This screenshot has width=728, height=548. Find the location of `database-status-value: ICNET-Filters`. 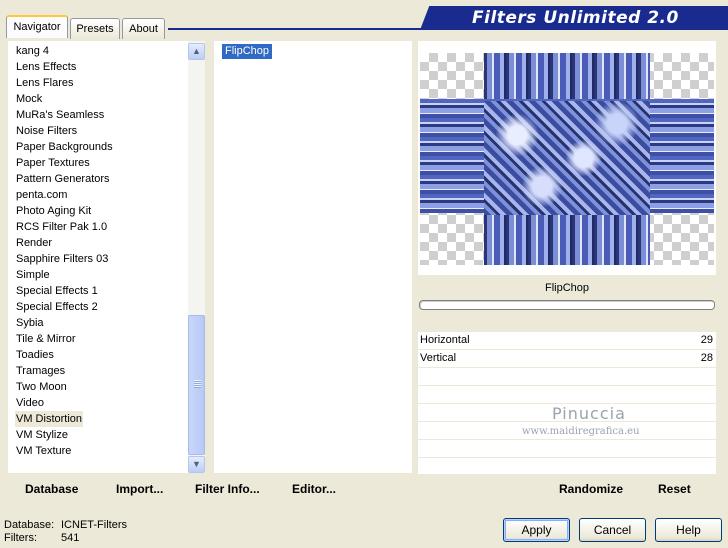

database-status-value: ICNET-Filters is located at coordinates (94, 525).